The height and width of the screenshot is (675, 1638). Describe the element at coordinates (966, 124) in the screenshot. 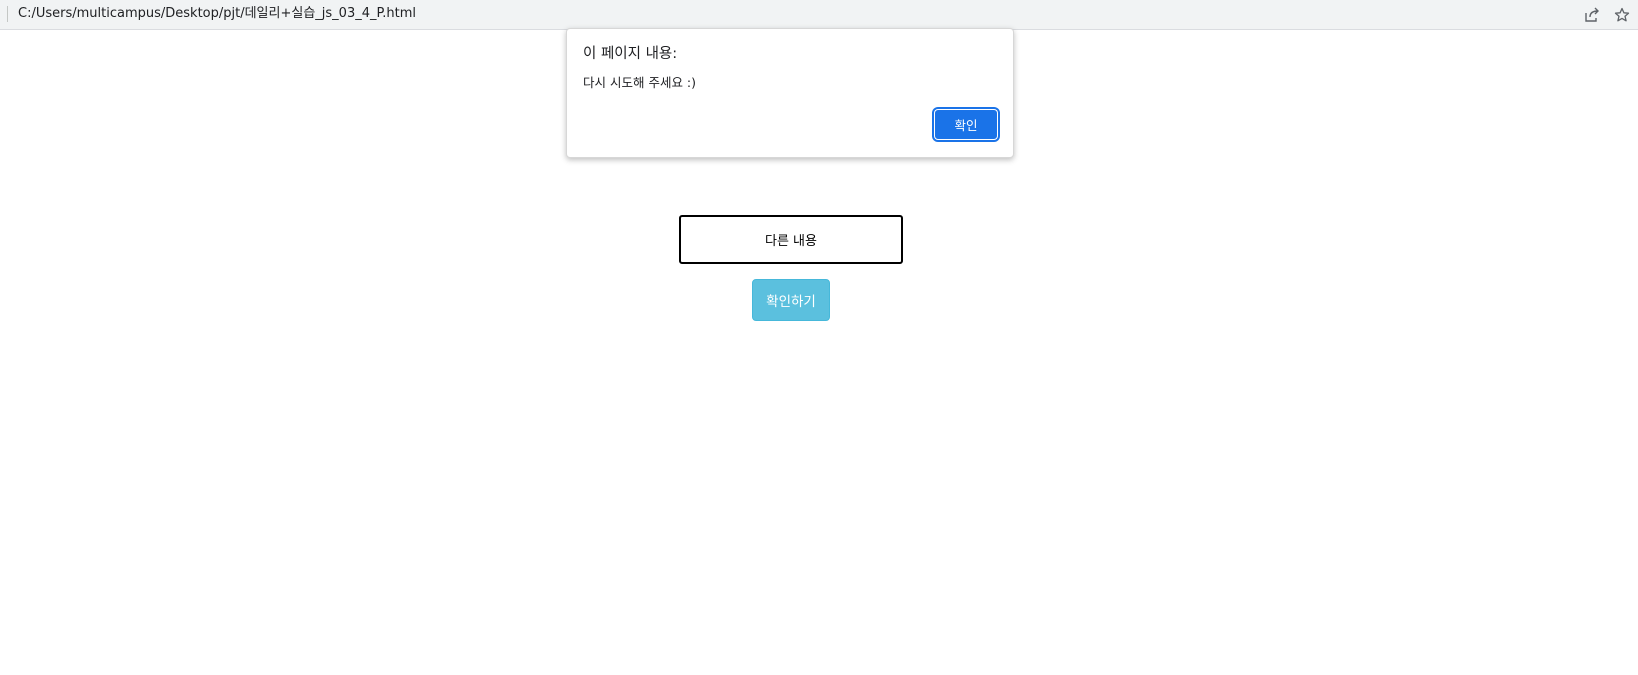

I see `dialog-ok-button: 확인` at that location.